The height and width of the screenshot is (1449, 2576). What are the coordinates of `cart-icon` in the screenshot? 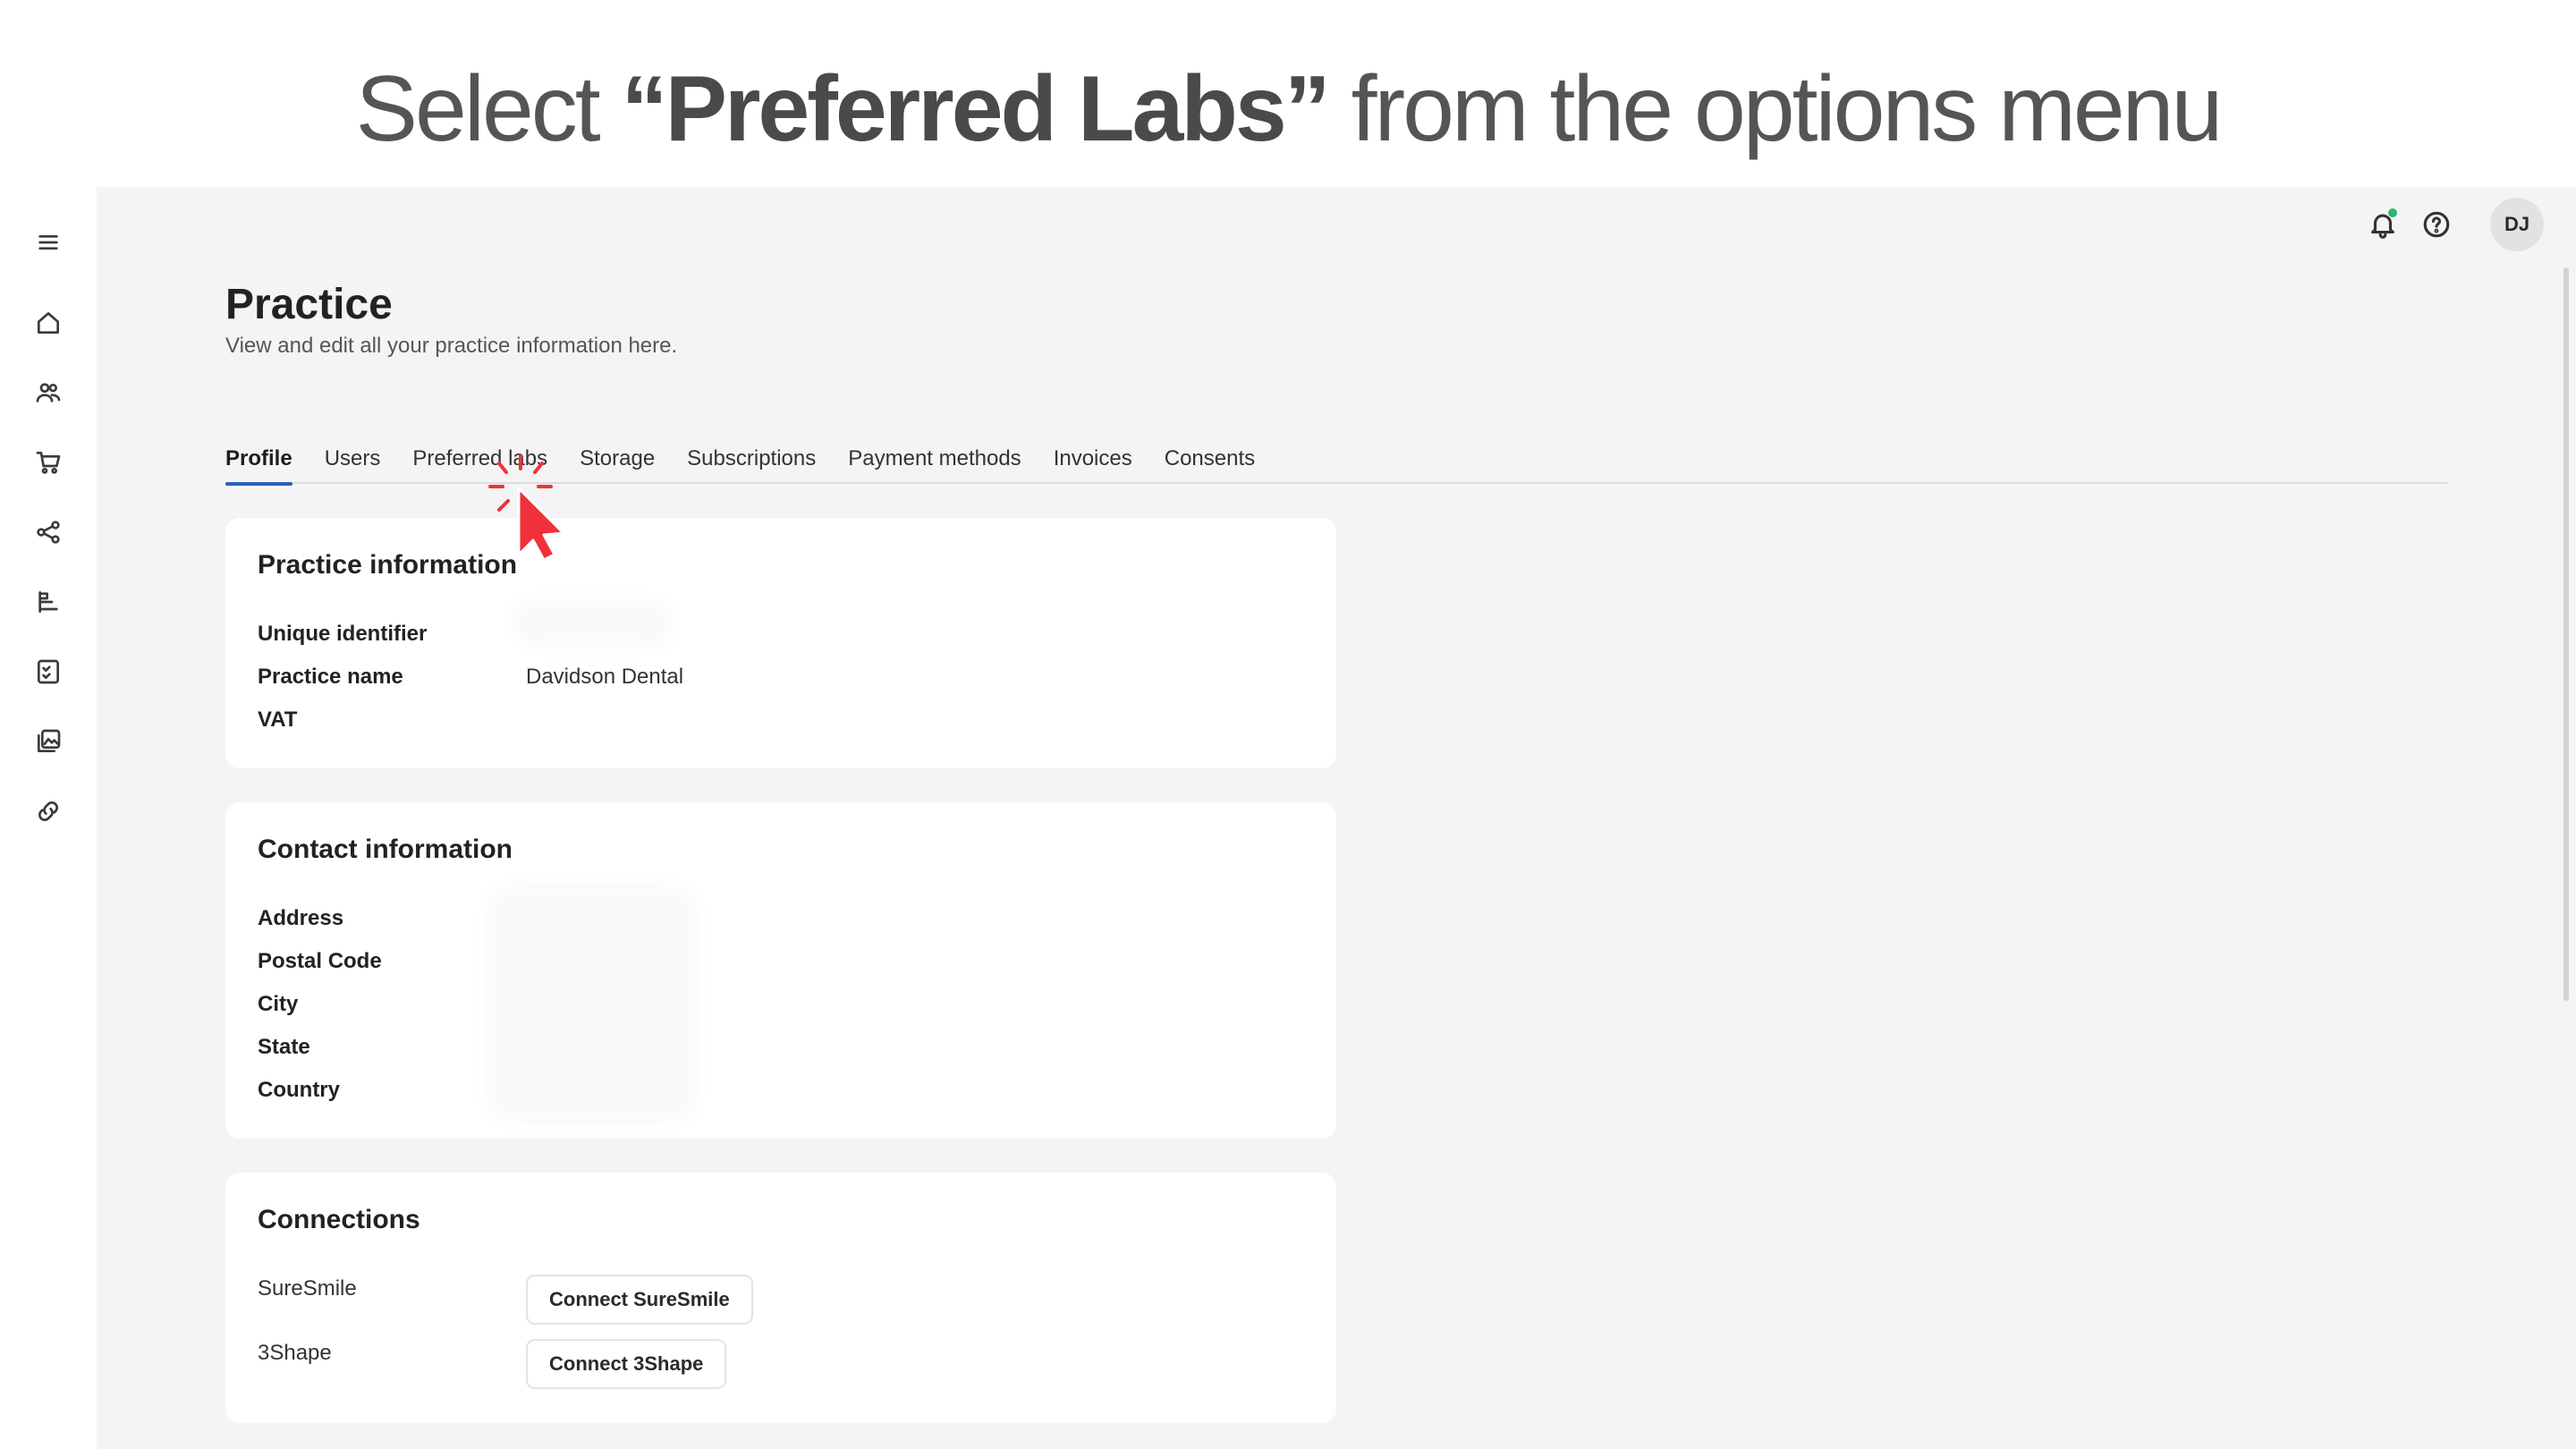 It's located at (48, 462).